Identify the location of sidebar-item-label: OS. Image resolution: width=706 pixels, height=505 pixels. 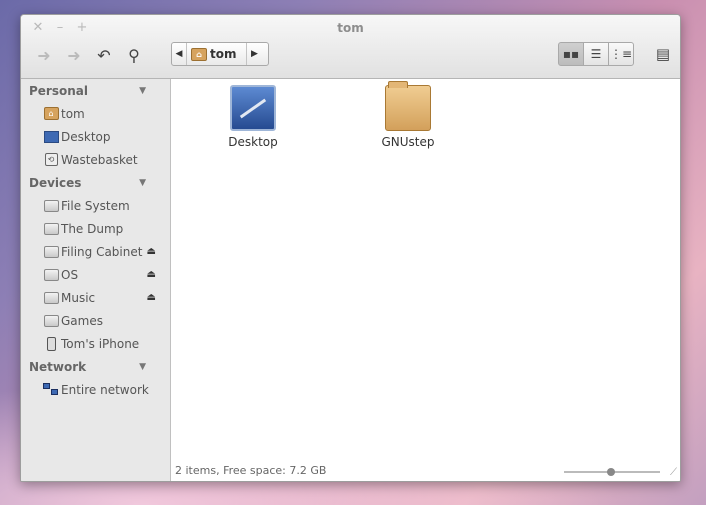
(70, 274).